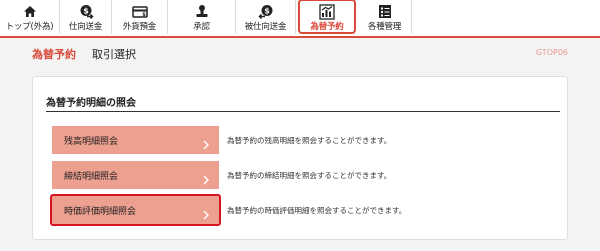  I want to click on tab-incoming-remittance: $ 被仕向送金, so click(266, 17).